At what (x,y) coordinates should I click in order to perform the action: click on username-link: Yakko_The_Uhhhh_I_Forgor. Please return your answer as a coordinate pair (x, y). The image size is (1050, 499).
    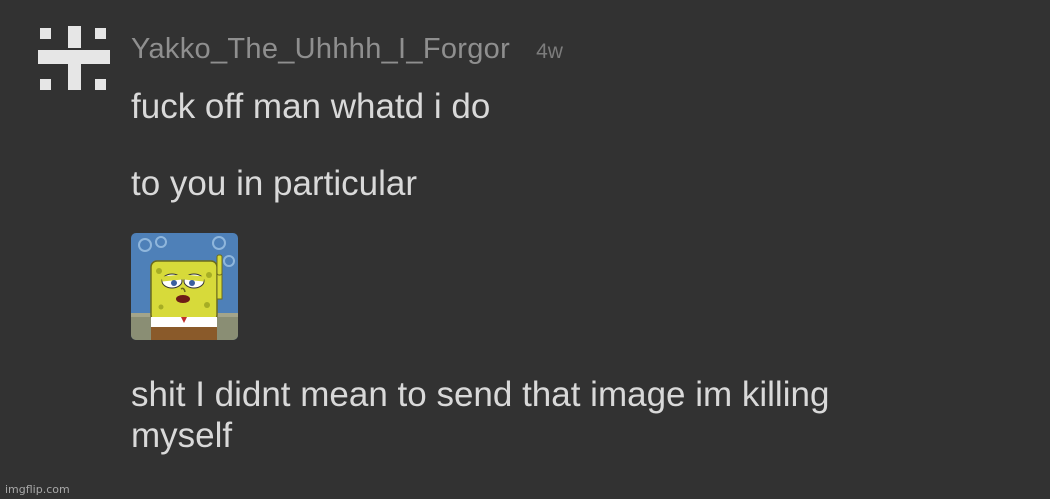
    Looking at the image, I should click on (320, 49).